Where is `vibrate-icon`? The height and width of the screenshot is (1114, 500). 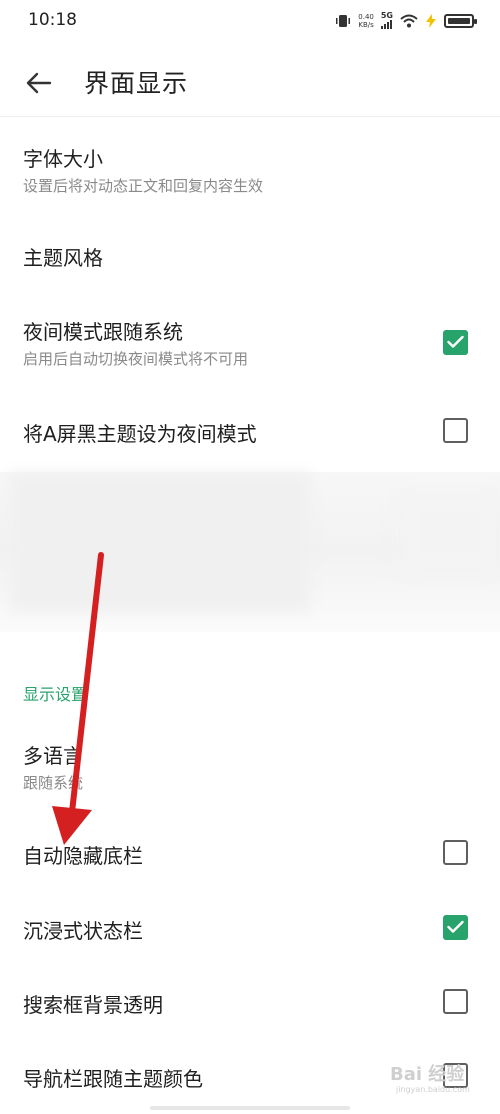 vibrate-icon is located at coordinates (343, 20).